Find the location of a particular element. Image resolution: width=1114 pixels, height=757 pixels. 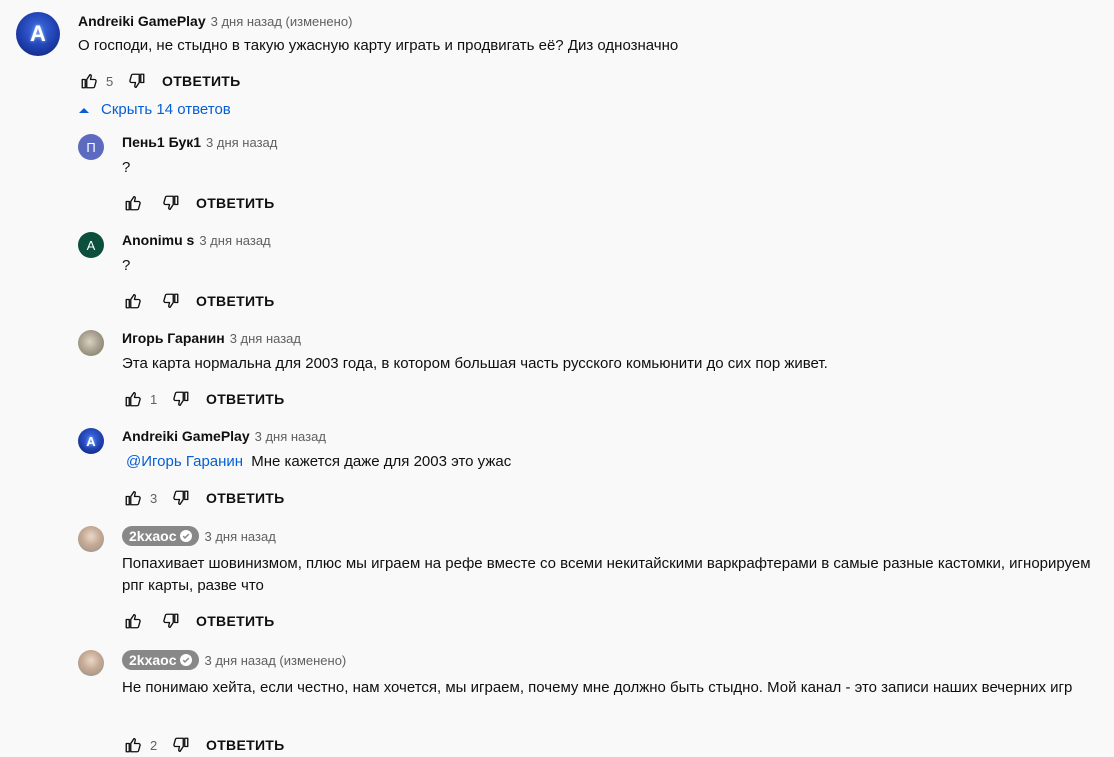

author-name: Игорь Гаранин is located at coordinates (173, 338).